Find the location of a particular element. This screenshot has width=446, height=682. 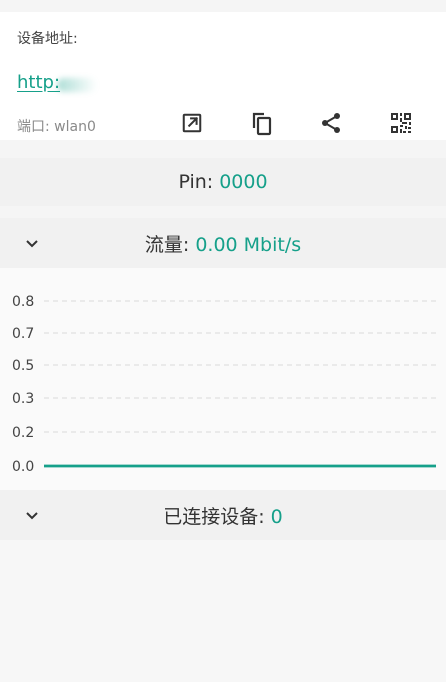

pin-label: Pin: is located at coordinates (196, 182).